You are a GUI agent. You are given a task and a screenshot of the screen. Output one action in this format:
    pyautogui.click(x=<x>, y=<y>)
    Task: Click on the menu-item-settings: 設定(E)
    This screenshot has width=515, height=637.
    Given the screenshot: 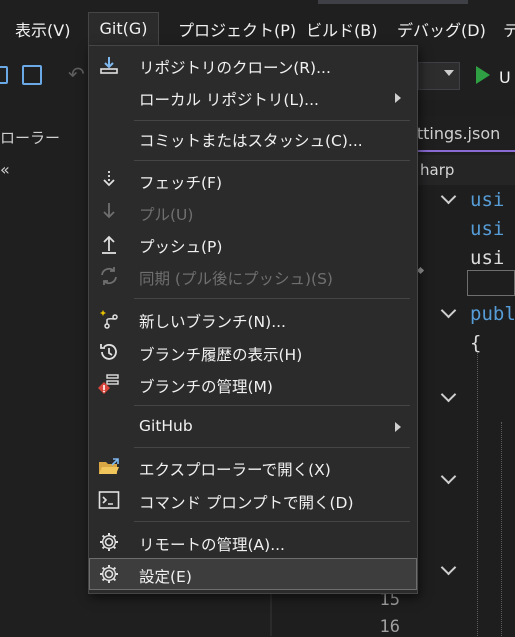 What is the action you would take?
    pyautogui.click(x=253, y=574)
    